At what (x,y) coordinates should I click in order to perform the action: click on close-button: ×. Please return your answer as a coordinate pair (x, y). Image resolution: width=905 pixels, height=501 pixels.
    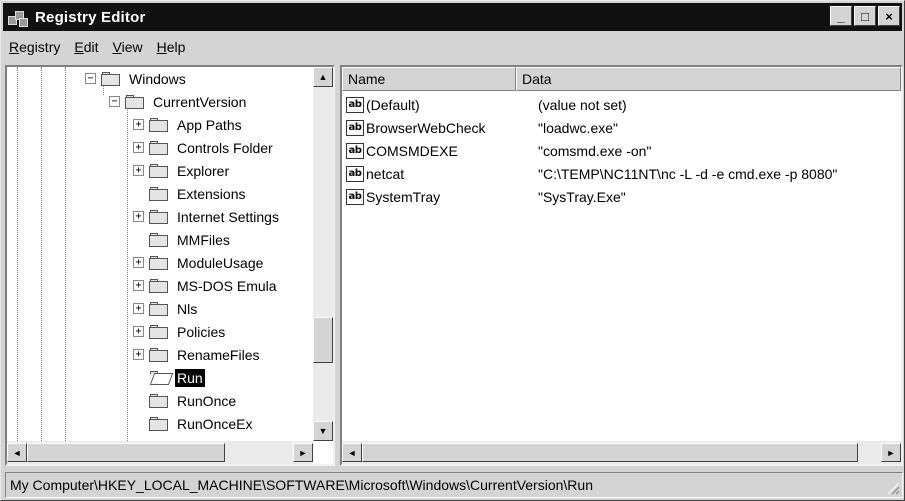
    Looking at the image, I should click on (889, 16).